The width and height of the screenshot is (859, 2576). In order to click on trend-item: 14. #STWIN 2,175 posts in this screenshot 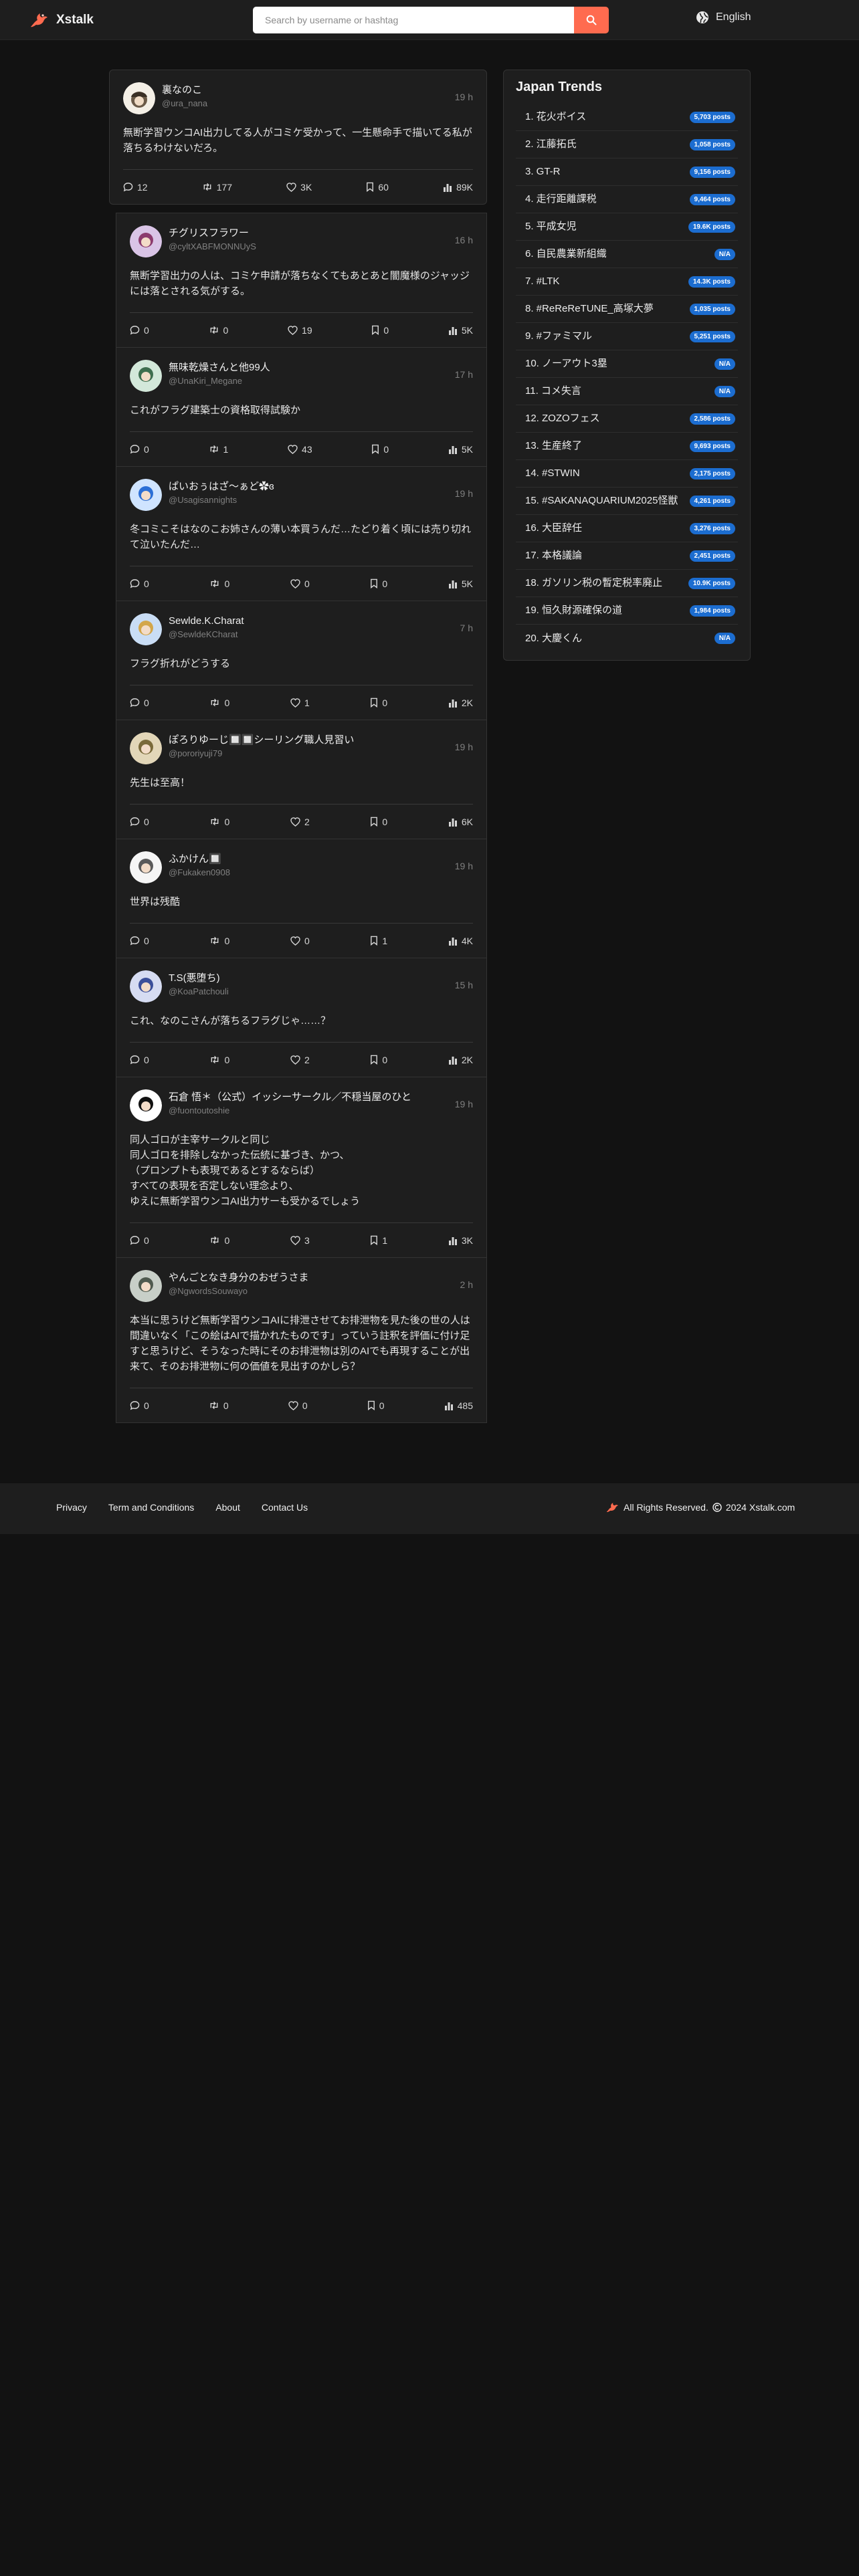, I will do `click(627, 474)`.